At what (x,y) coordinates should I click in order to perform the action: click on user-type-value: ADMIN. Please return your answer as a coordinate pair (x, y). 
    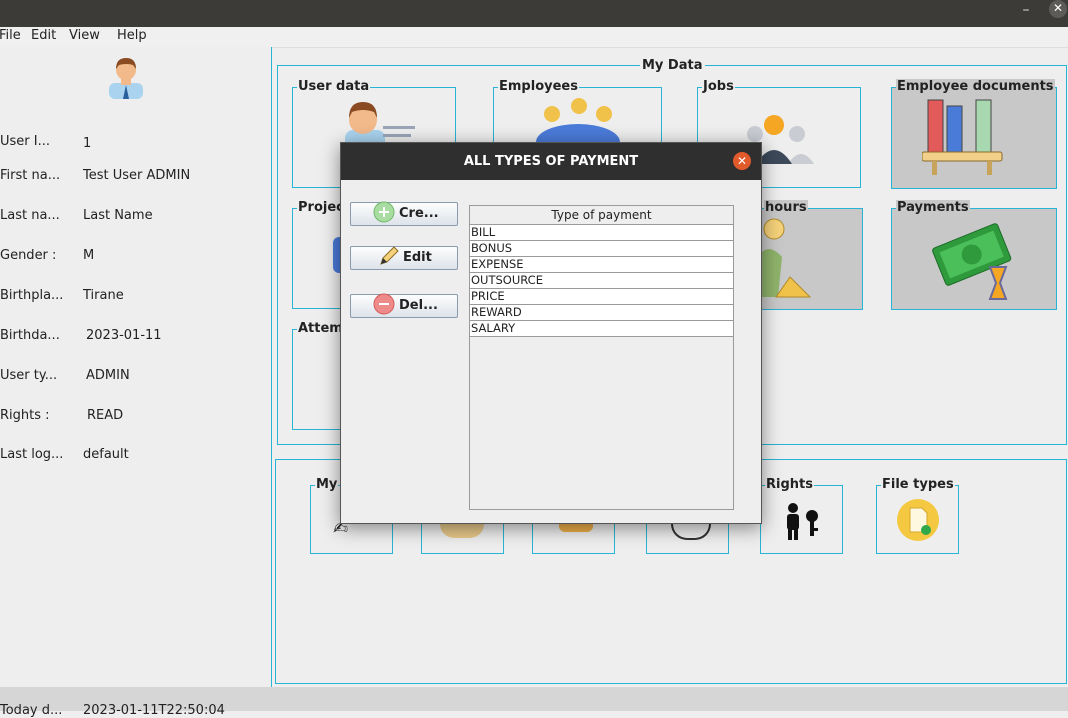
    Looking at the image, I should click on (108, 375).